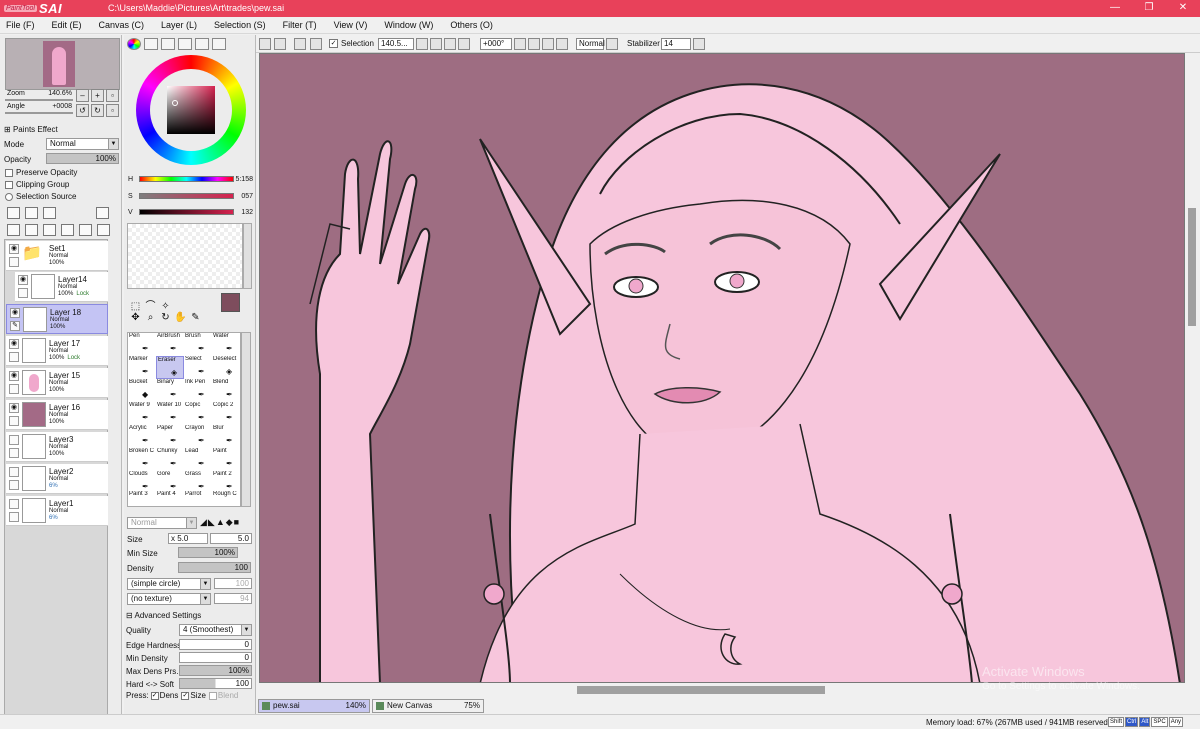 Image resolution: width=1200 pixels, height=729 pixels. What do you see at coordinates (226, 367) in the screenshot?
I see `tool-deselect: Deselect ◈` at bounding box center [226, 367].